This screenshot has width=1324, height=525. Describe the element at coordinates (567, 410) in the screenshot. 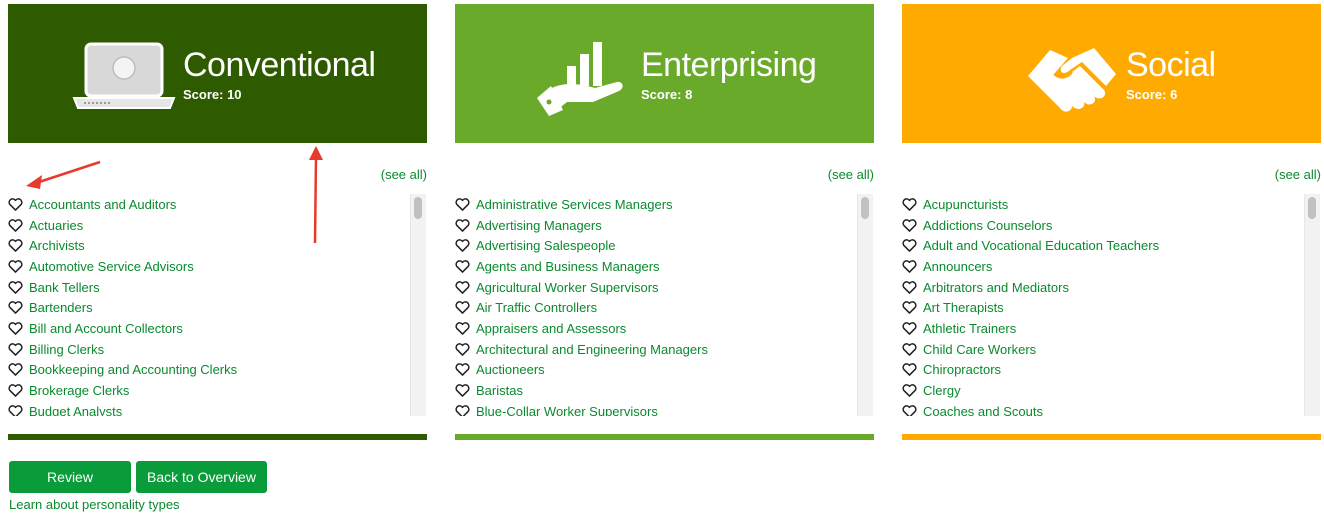

I see `occupation-link: Blue-Collar Worker Supervisors` at that location.